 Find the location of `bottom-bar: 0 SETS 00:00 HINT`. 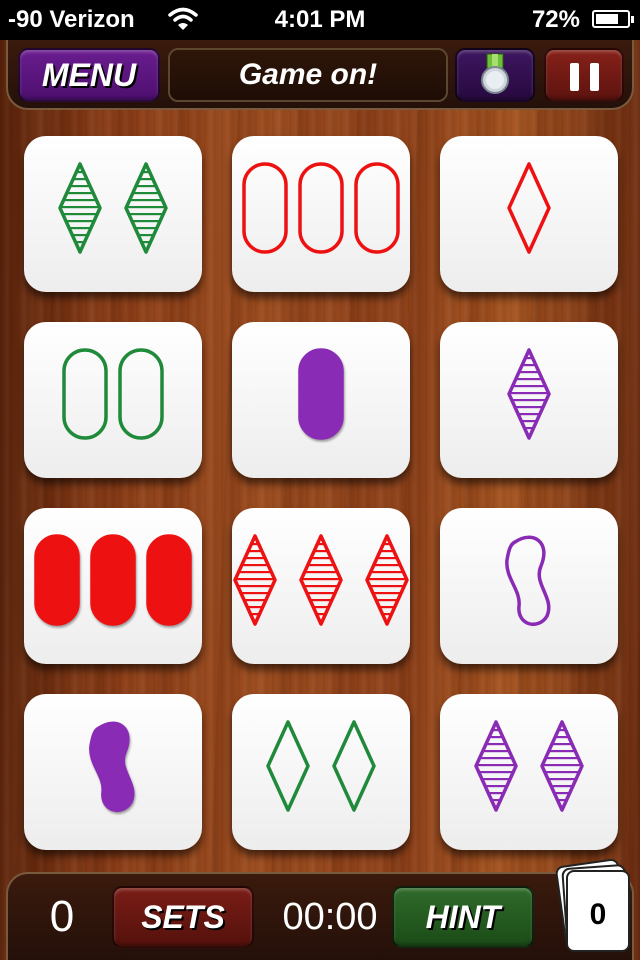

bottom-bar: 0 SETS 00:00 HINT is located at coordinates (320, 916).